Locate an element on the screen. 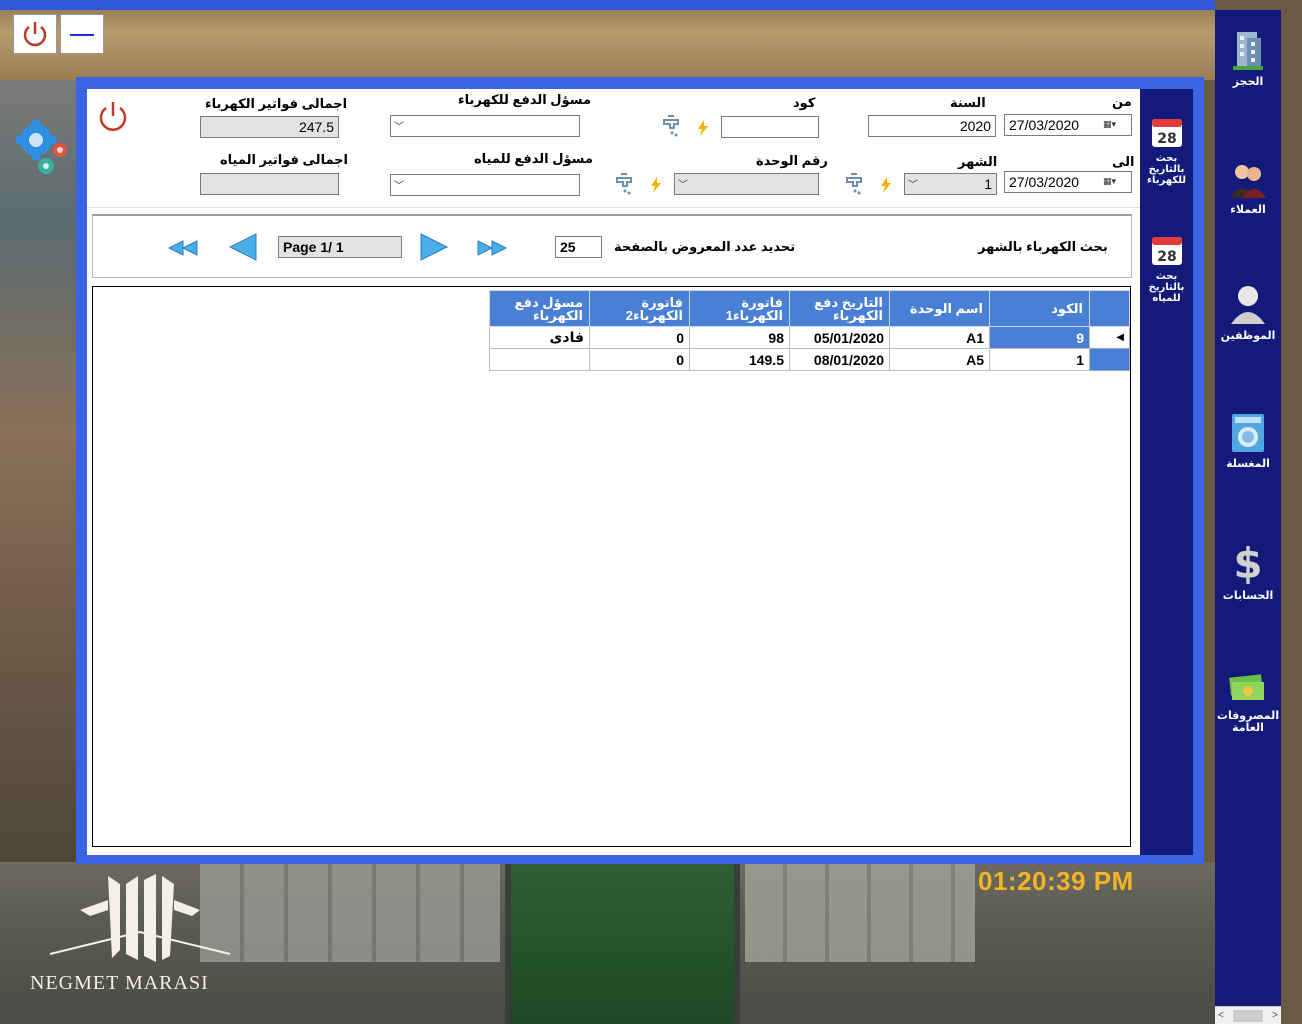 This screenshot has width=1302, height=1024. previous-page-icon is located at coordinates (243, 247).